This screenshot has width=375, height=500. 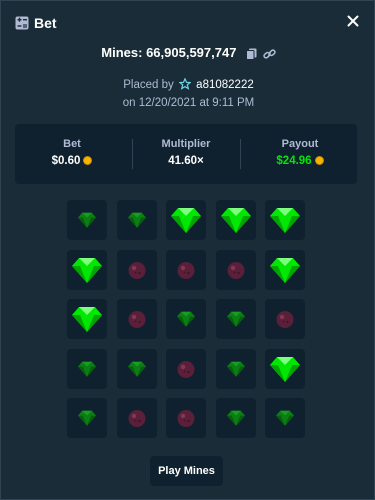 I want to click on copy-icon, so click(x=251, y=54).